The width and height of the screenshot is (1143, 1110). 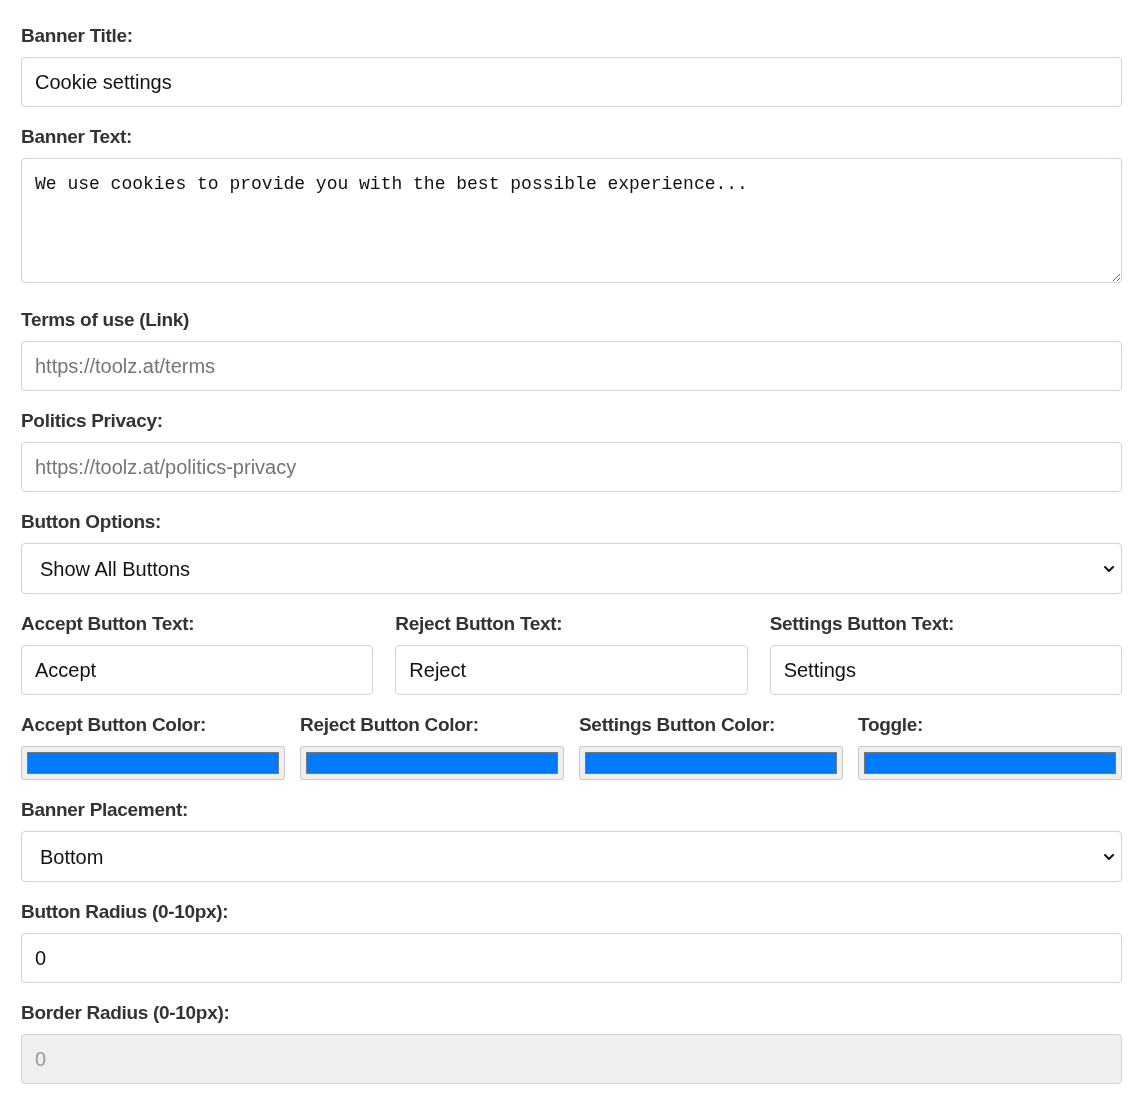 I want to click on field-label: Border Radius (0-10px):, so click(x=126, y=1013).